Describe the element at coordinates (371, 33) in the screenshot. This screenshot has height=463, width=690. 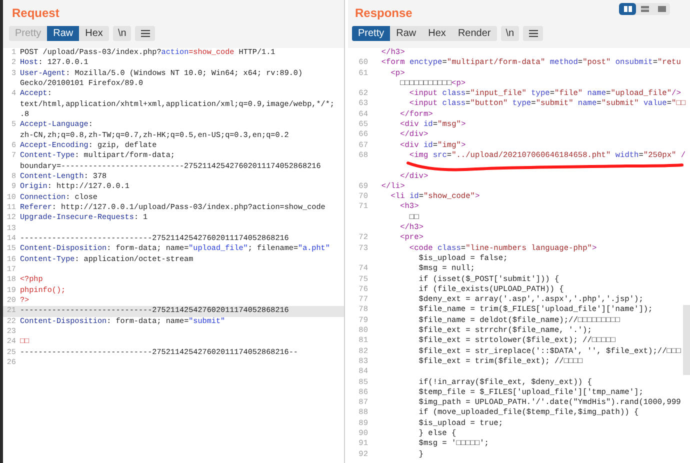
I see `view-tab: Pretty` at that location.